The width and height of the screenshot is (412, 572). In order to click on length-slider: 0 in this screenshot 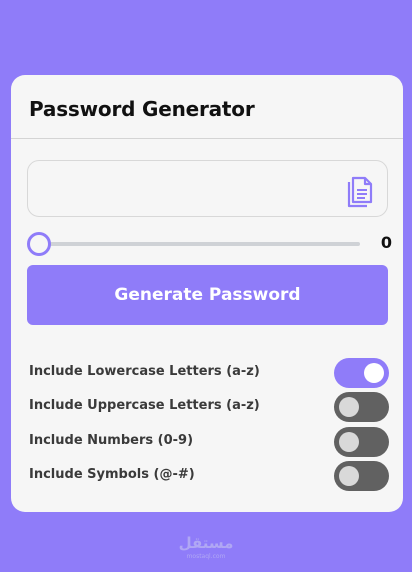, I will do `click(209, 244)`.